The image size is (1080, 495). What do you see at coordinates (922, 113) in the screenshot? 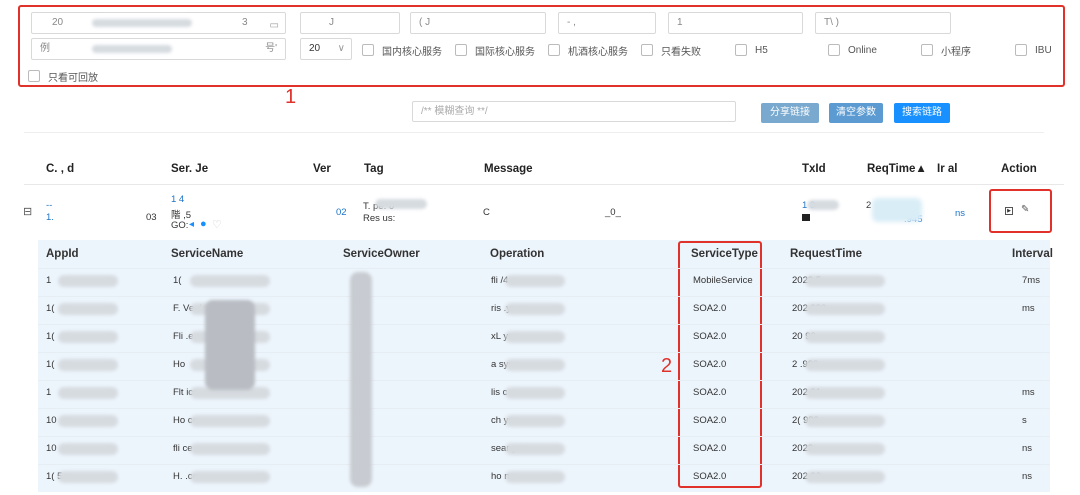
I see `search-trace-button: 搜索链路` at bounding box center [922, 113].